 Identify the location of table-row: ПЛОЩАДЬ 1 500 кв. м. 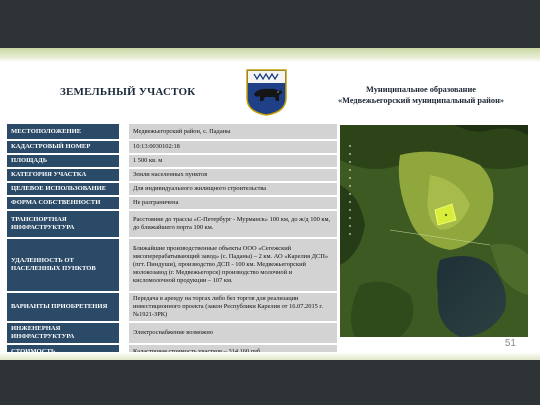
(172, 161).